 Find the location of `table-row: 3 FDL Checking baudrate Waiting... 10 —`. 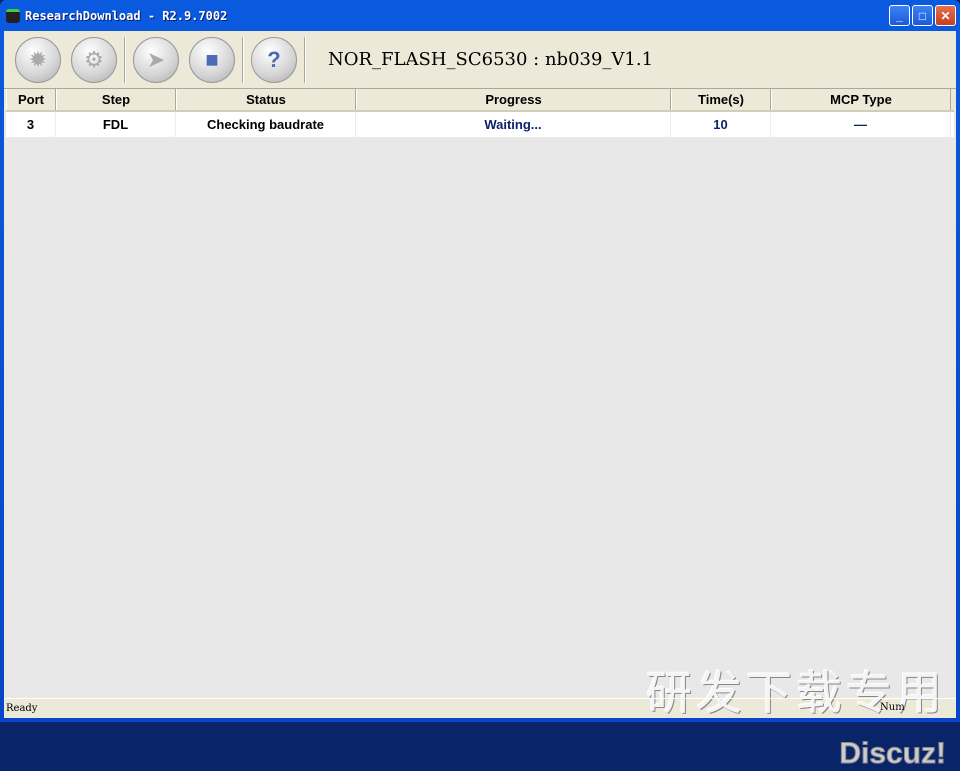

table-row: 3 FDL Checking baudrate Waiting... 10 — is located at coordinates (480, 124).